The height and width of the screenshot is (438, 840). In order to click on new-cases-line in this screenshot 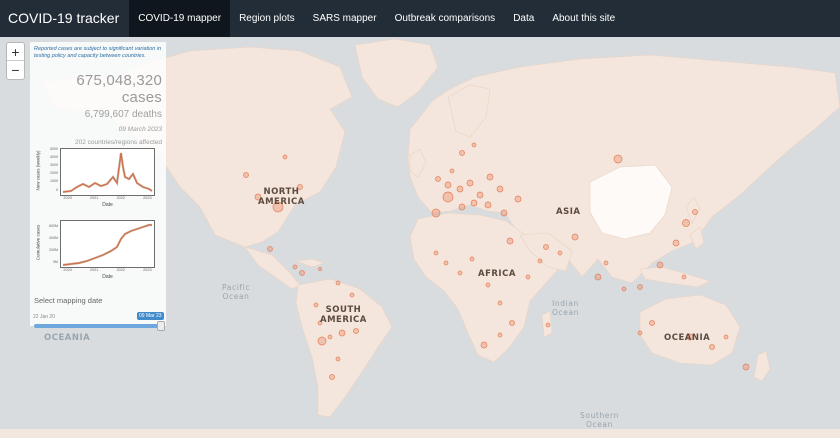, I will do `click(107, 173)`.